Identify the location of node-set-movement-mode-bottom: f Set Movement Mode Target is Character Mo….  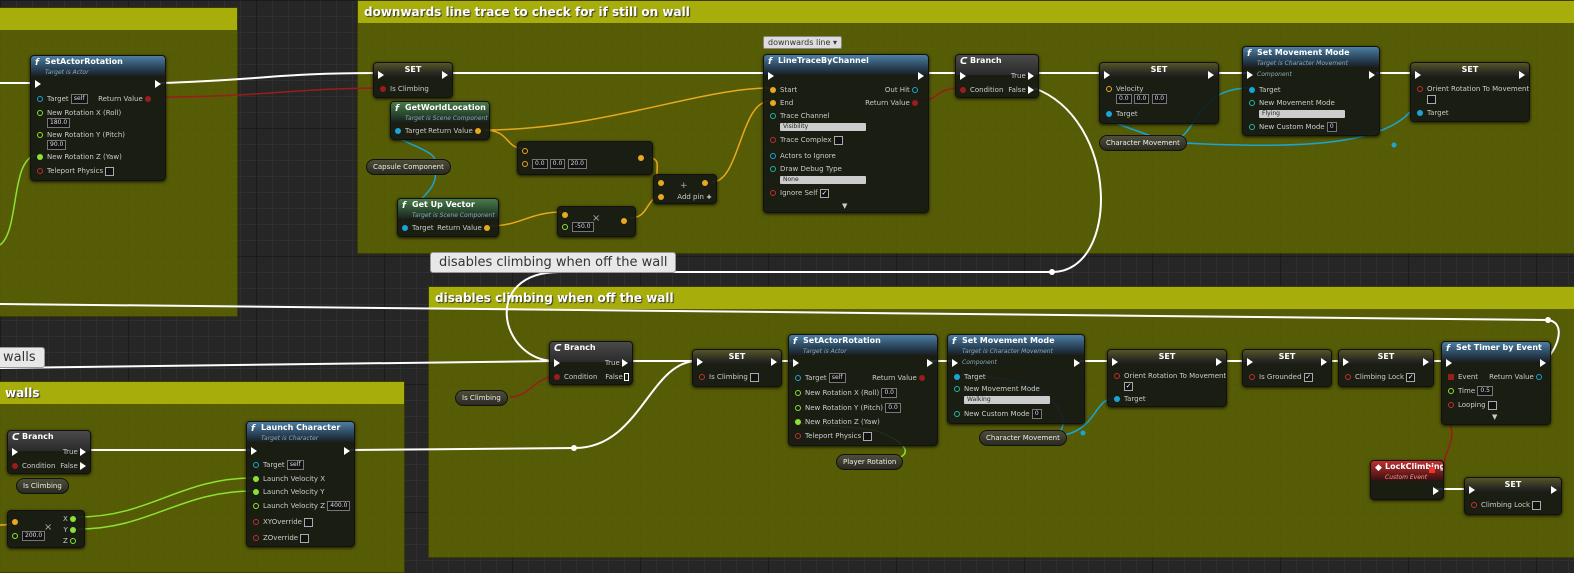
(1016, 379).